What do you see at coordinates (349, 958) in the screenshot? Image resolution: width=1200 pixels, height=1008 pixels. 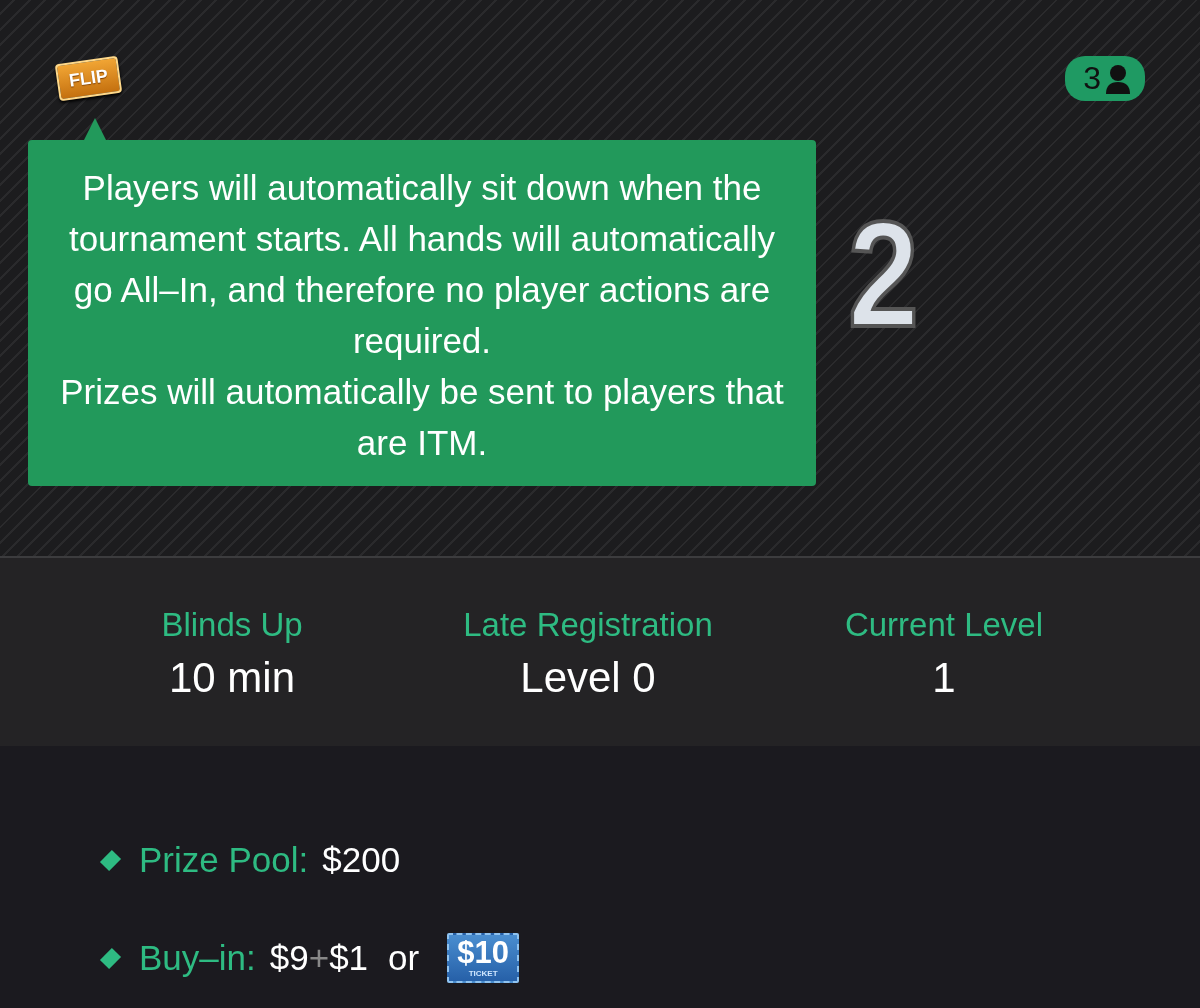 I see `fee-amount: $1` at bounding box center [349, 958].